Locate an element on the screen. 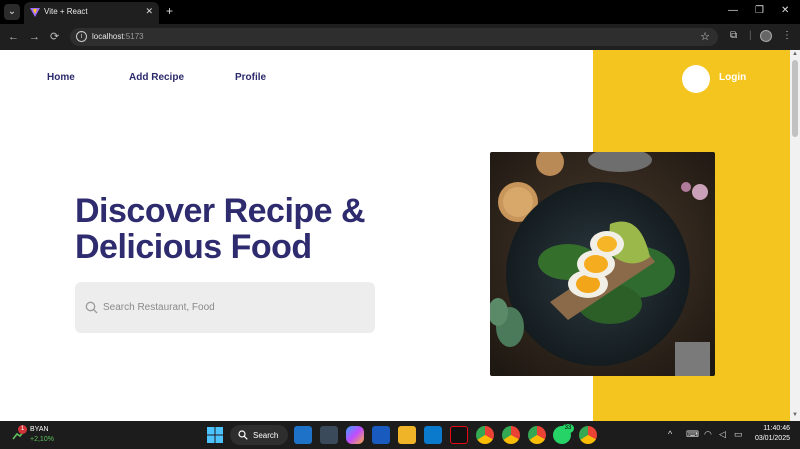  profile-avatar-icon is located at coordinates (766, 36).